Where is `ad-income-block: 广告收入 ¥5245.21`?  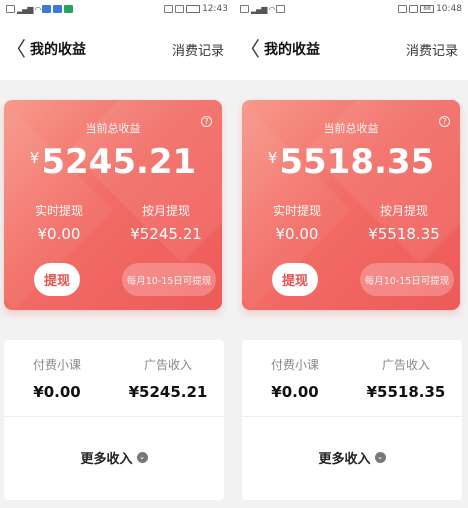
ad-income-block: 广告收入 ¥5245.21 is located at coordinates (168, 378).